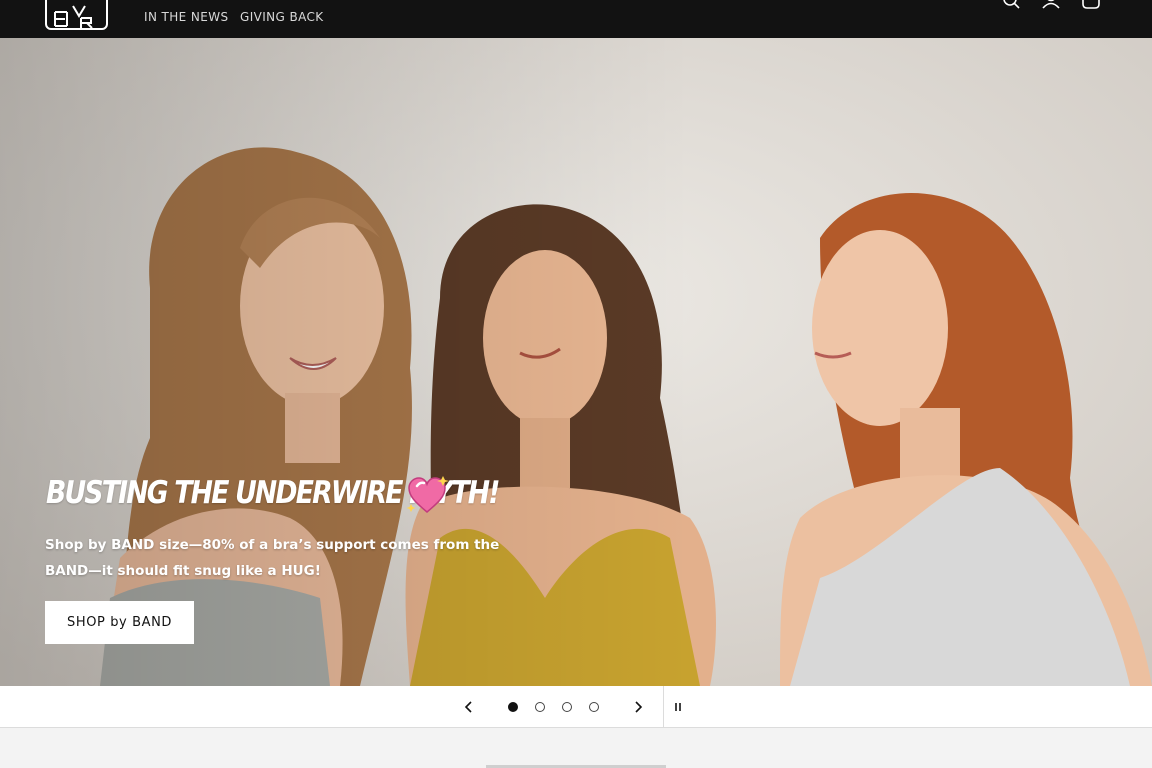 The image size is (1152, 768). What do you see at coordinates (469, 707) in the screenshot?
I see `previous-icon` at bounding box center [469, 707].